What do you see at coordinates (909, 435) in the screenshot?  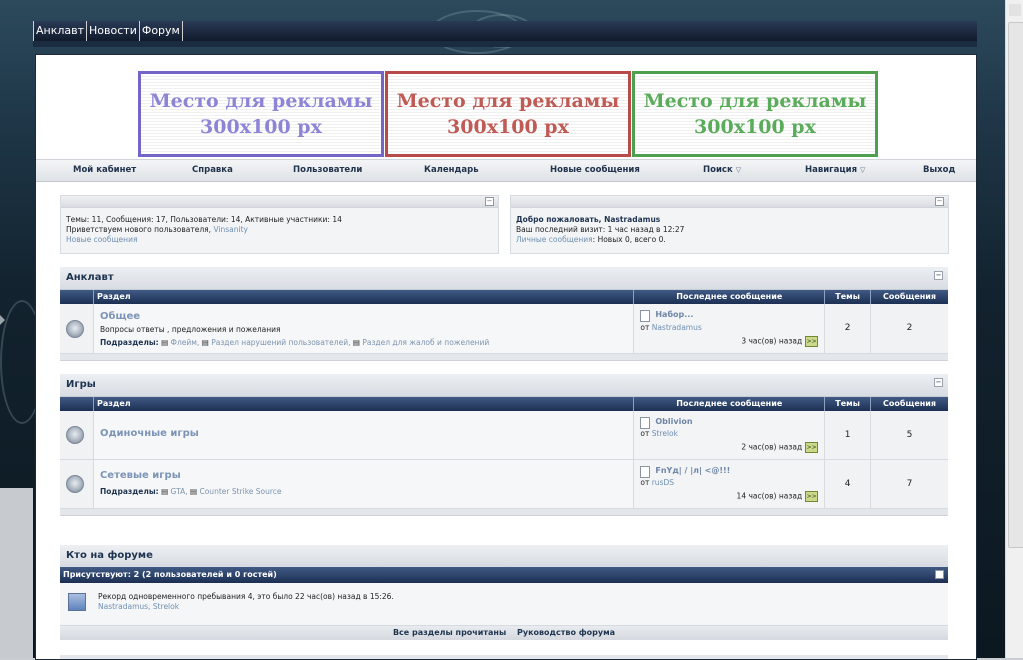 I see `post-count: 5` at bounding box center [909, 435].